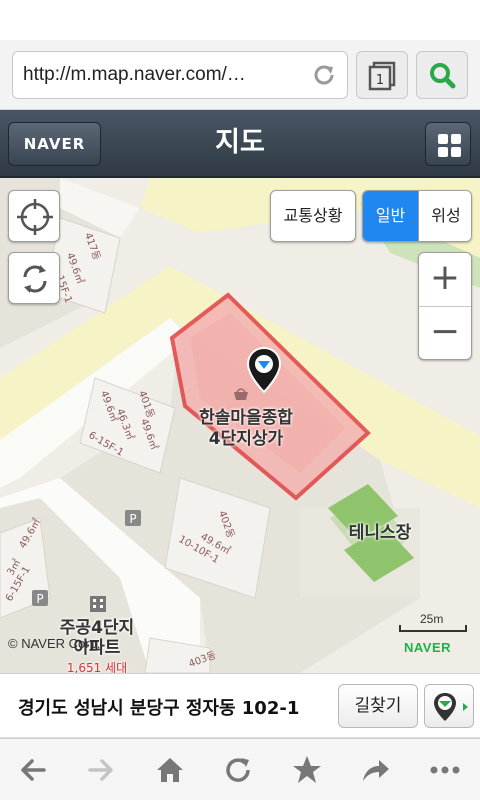 The width and height of the screenshot is (480, 800). I want to click on share-icon, so click(375, 770).